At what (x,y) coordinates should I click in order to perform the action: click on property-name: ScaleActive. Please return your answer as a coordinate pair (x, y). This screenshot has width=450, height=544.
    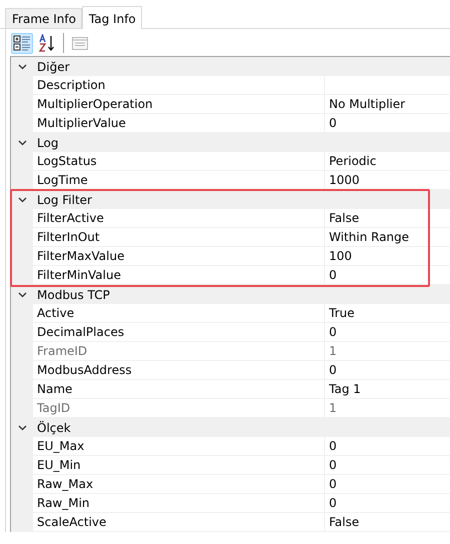
    Looking at the image, I should click on (179, 522).